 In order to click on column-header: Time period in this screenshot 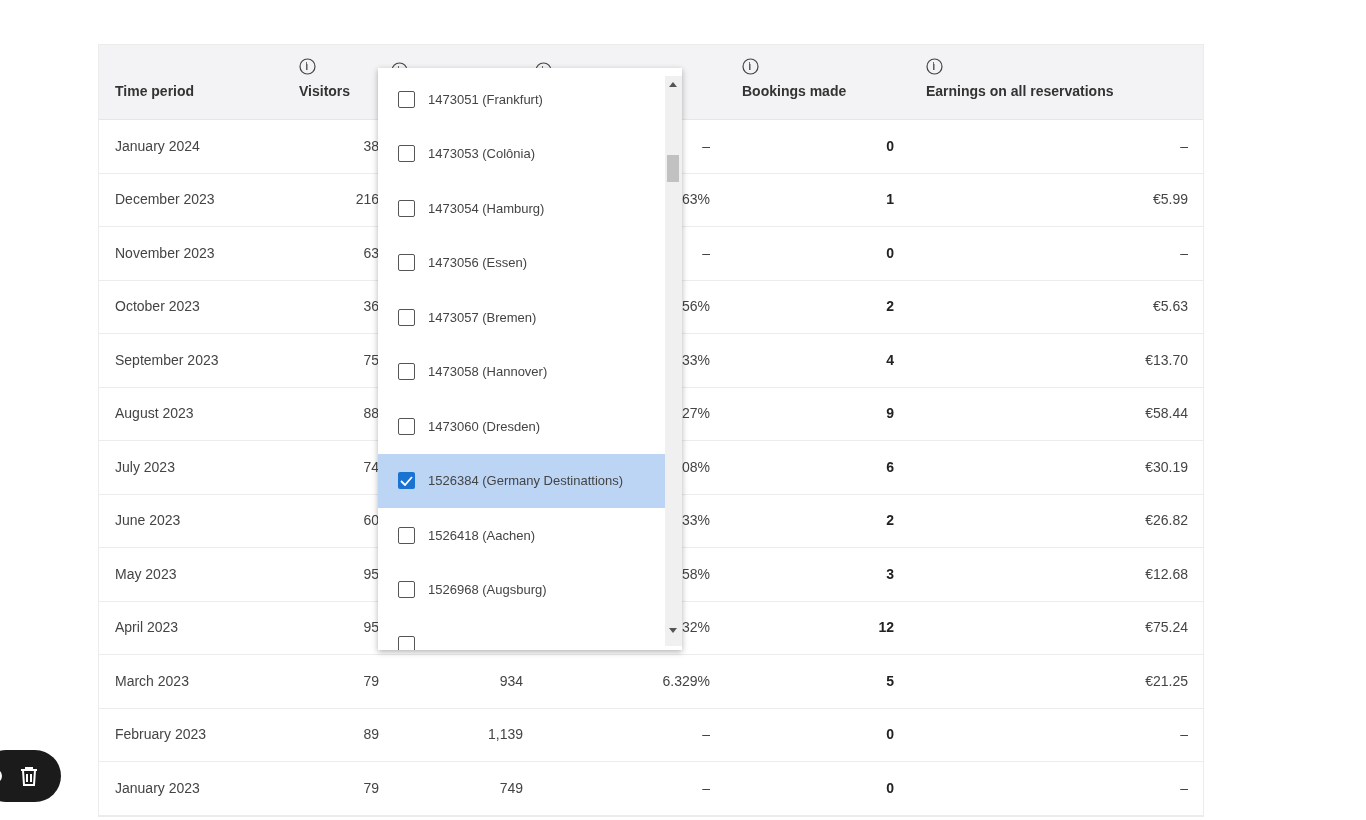, I will do `click(203, 91)`.